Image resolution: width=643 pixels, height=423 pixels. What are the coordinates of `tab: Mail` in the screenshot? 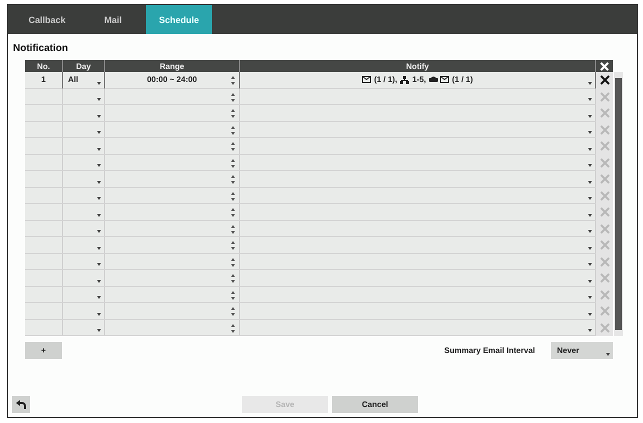 It's located at (113, 19).